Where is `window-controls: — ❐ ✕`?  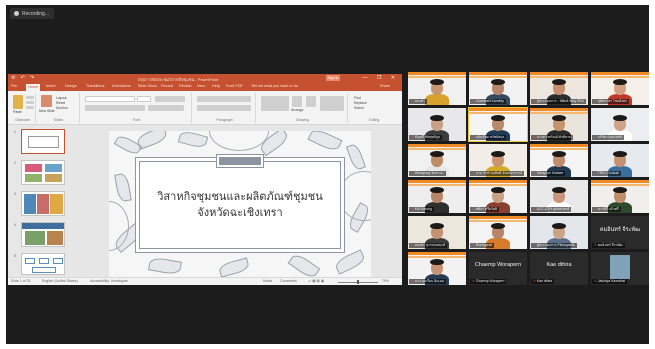
window-controls: — ❐ ✕ is located at coordinates (381, 78).